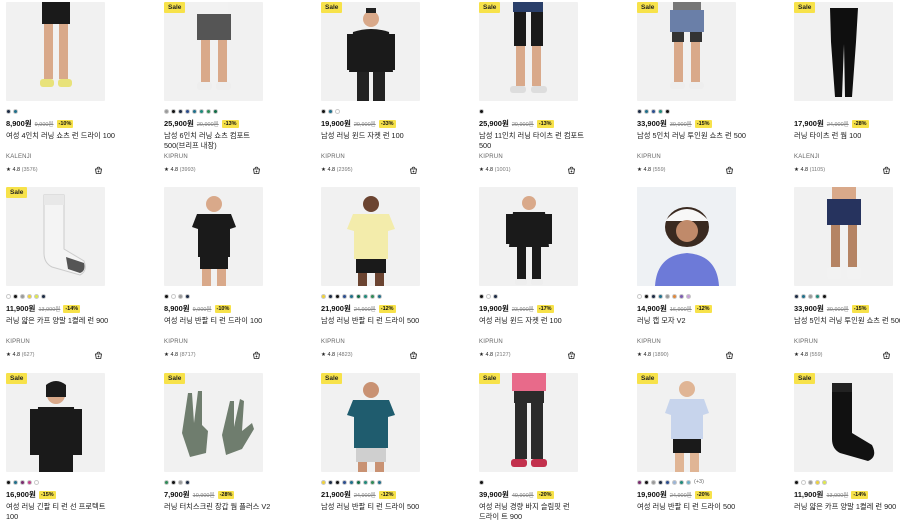  Describe the element at coordinates (534, 512) in the screenshot. I see `product-name: 여성 러닝 경량 바지 슬림핏 런 드라이 트 900` at that location.